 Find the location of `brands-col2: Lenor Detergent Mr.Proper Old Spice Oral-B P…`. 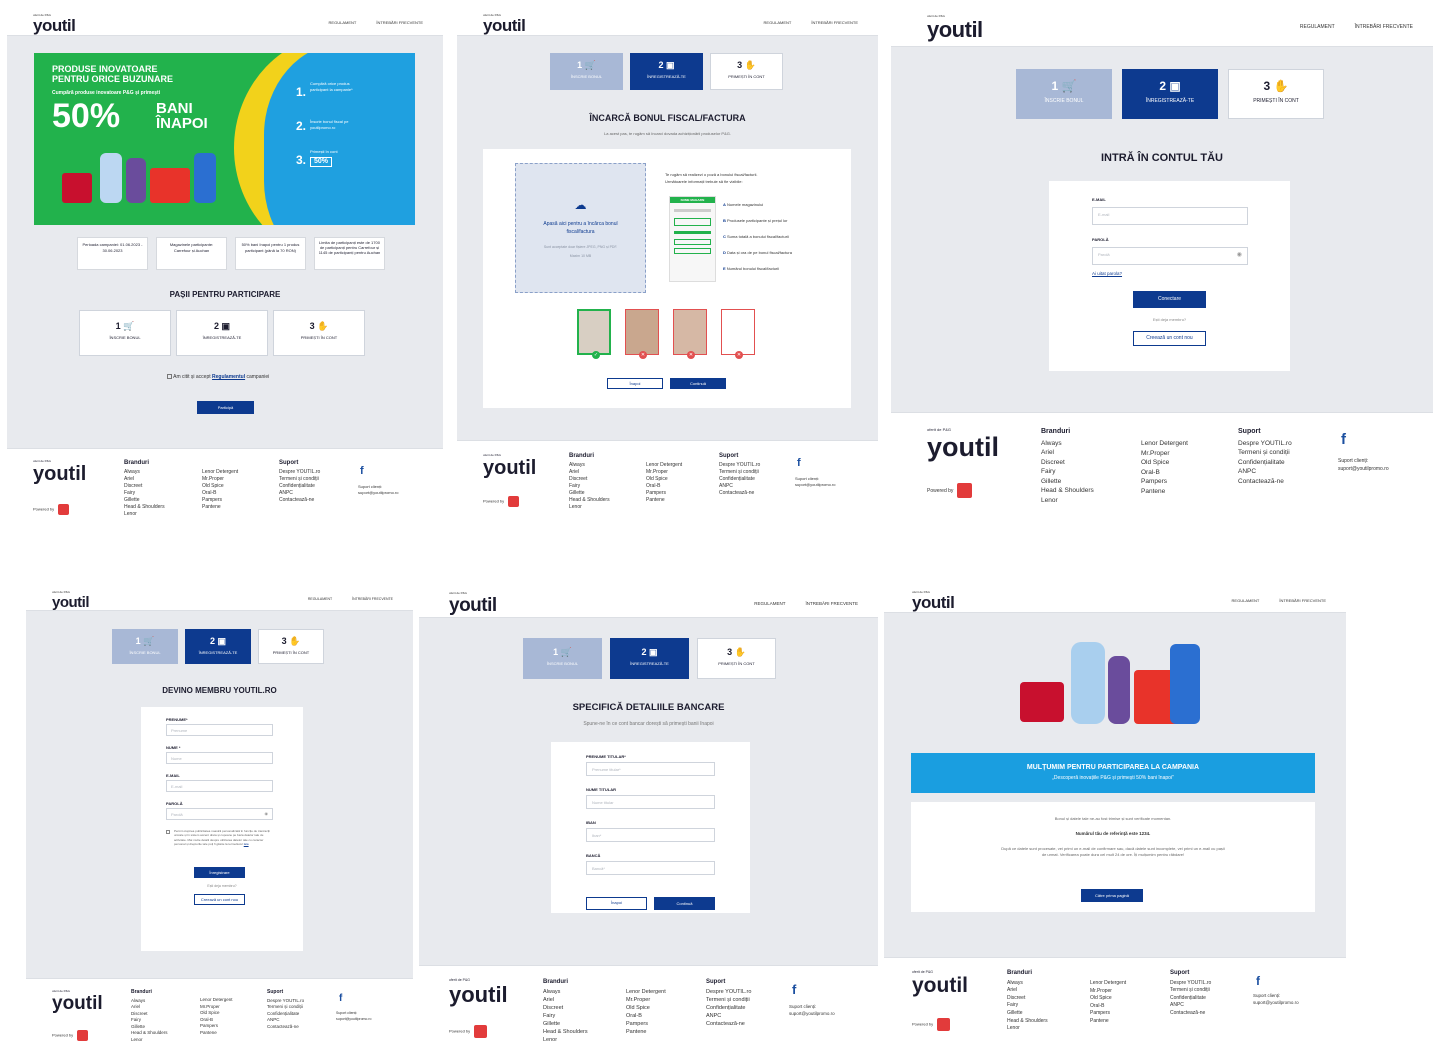

brands-col2: Lenor Detergent Mr.Proper Old Spice Oral-B P… is located at coordinates (216, 1016).